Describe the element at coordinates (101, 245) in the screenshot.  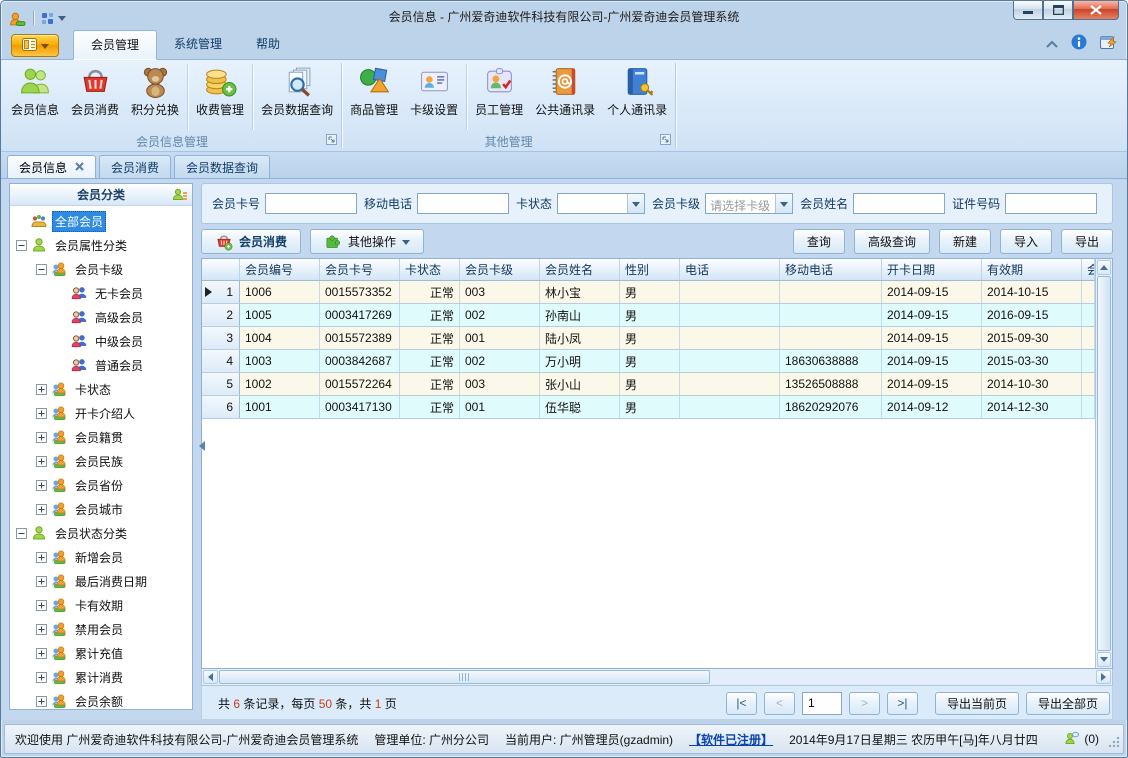
I see `tree-item-member-attribute-category: 会员属性分类` at that location.